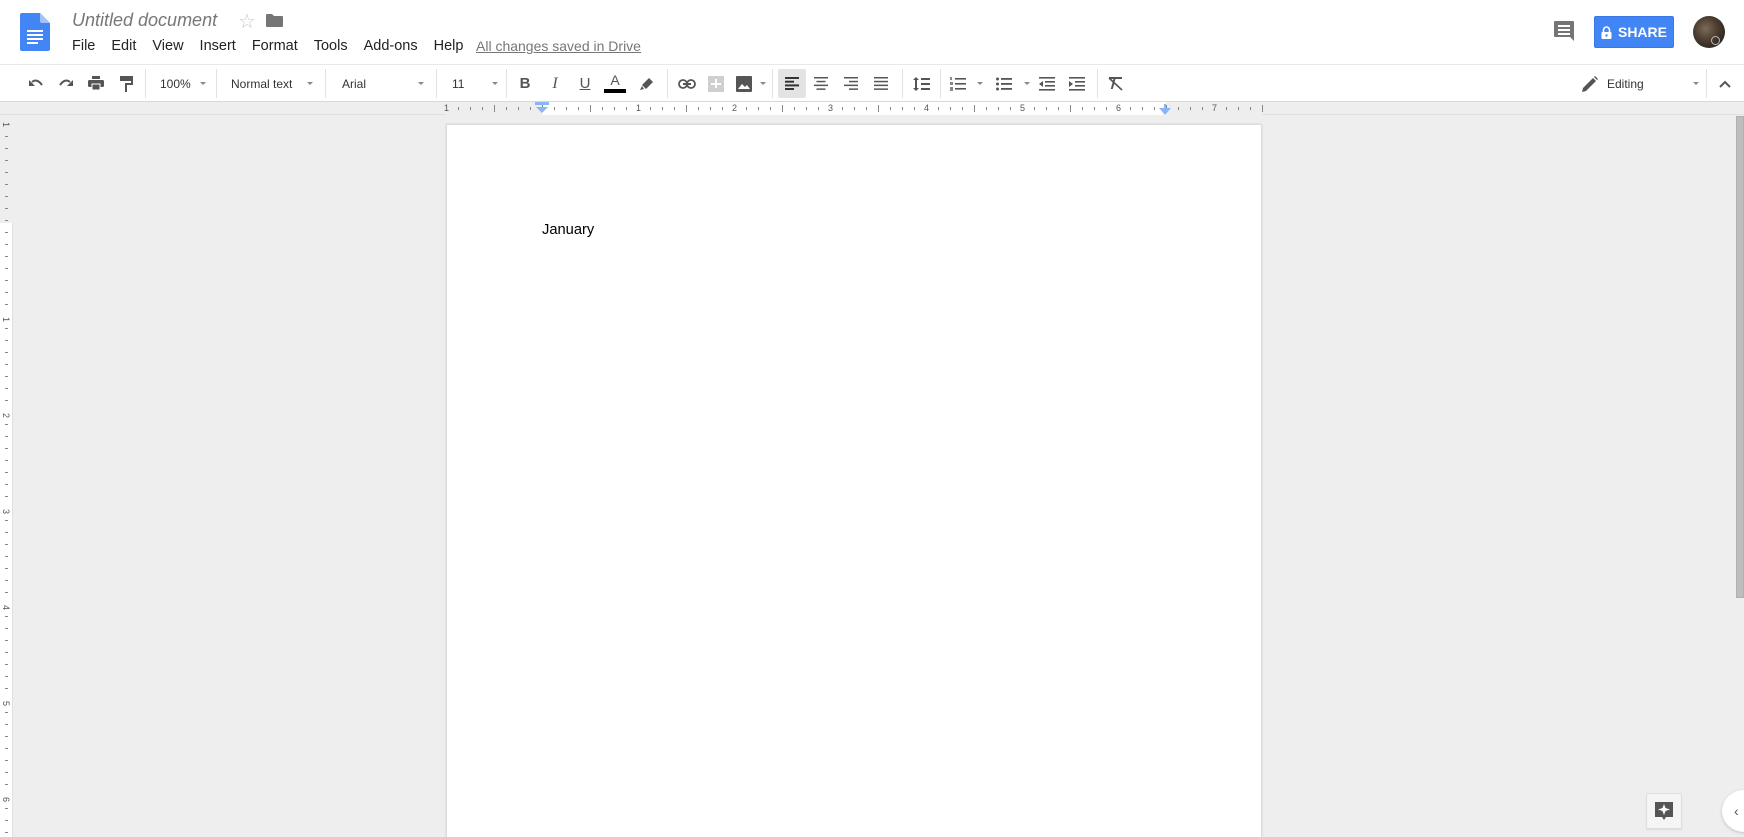  What do you see at coordinates (542, 107) in the screenshot?
I see `first-line-indent-marker` at bounding box center [542, 107].